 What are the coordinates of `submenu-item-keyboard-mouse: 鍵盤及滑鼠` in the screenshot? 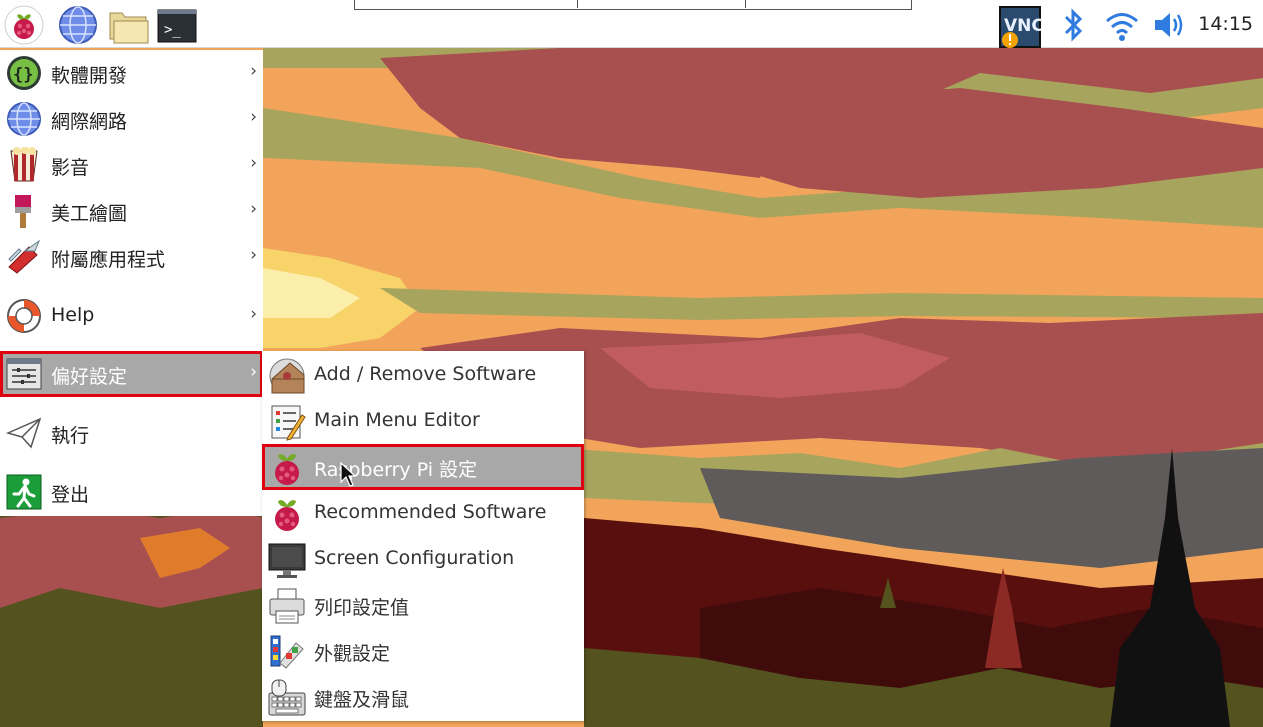 It's located at (423, 697).